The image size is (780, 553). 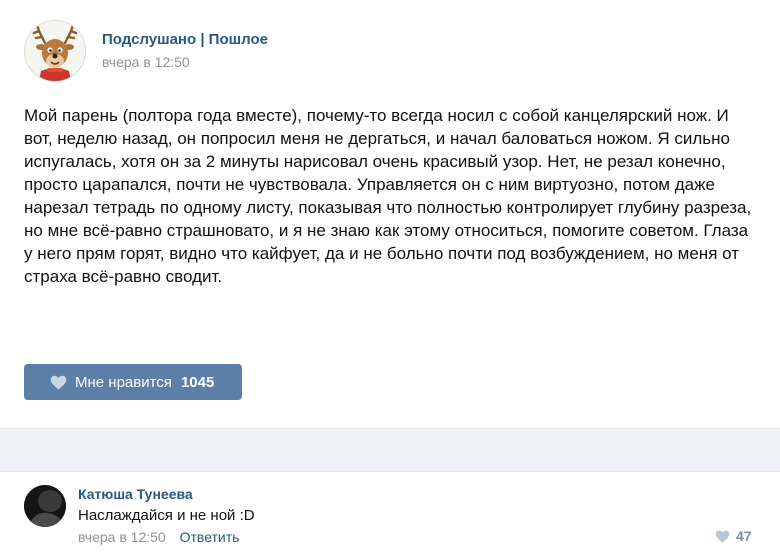 I want to click on like-button: Мне нравится 1045, so click(x=133, y=382).